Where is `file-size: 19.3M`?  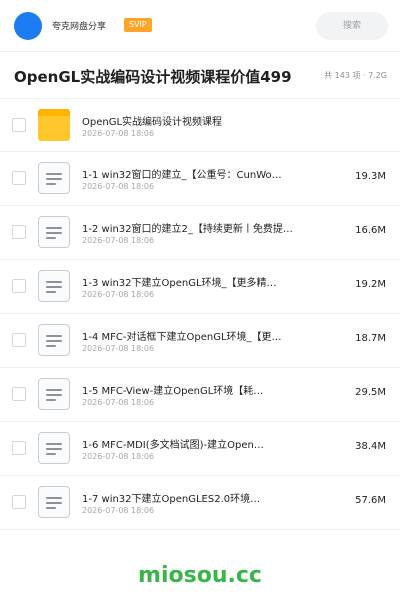
file-size: 19.3M is located at coordinates (370, 176).